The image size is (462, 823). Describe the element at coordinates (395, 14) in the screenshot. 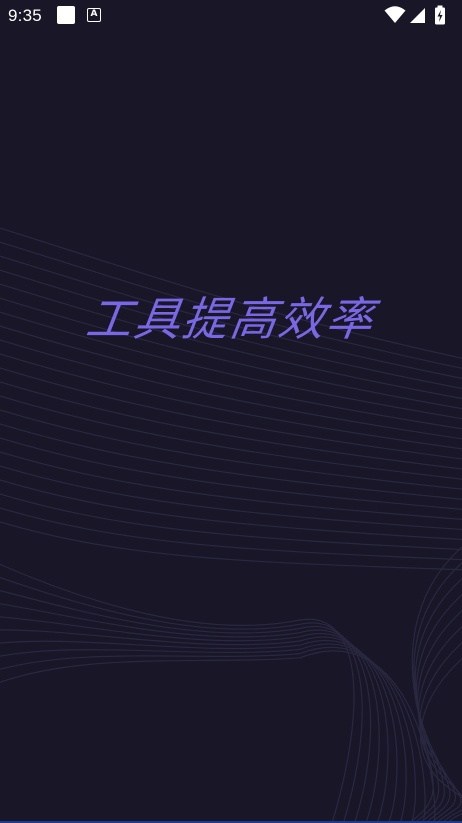

I see `wifi-icon` at that location.